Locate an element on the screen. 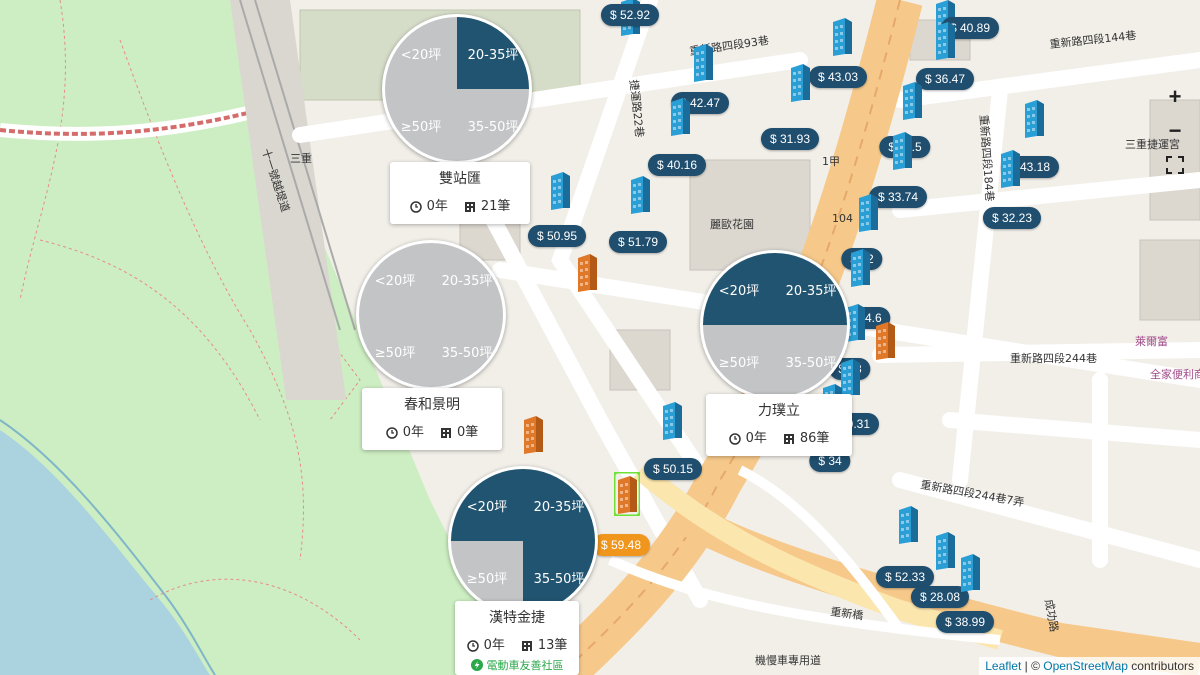 This screenshot has width=1200, height=675. zoom-out-button: − is located at coordinates (1175, 131).